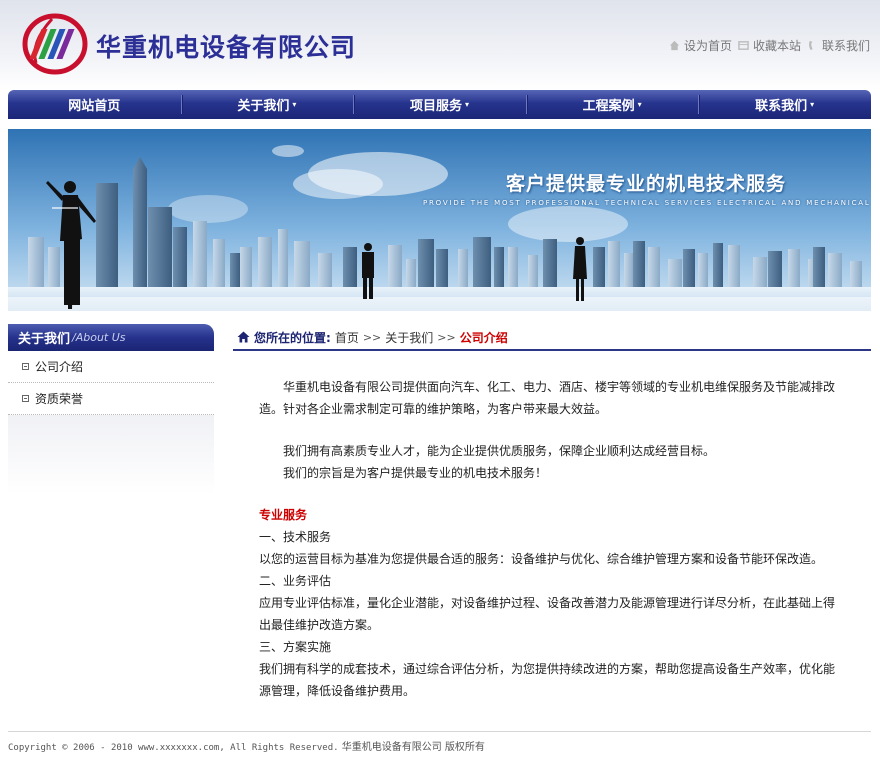 The height and width of the screenshot is (761, 880). What do you see at coordinates (413, 747) in the screenshot?
I see `footer-owner: 华重机电设备有限公司 版权所有` at bounding box center [413, 747].